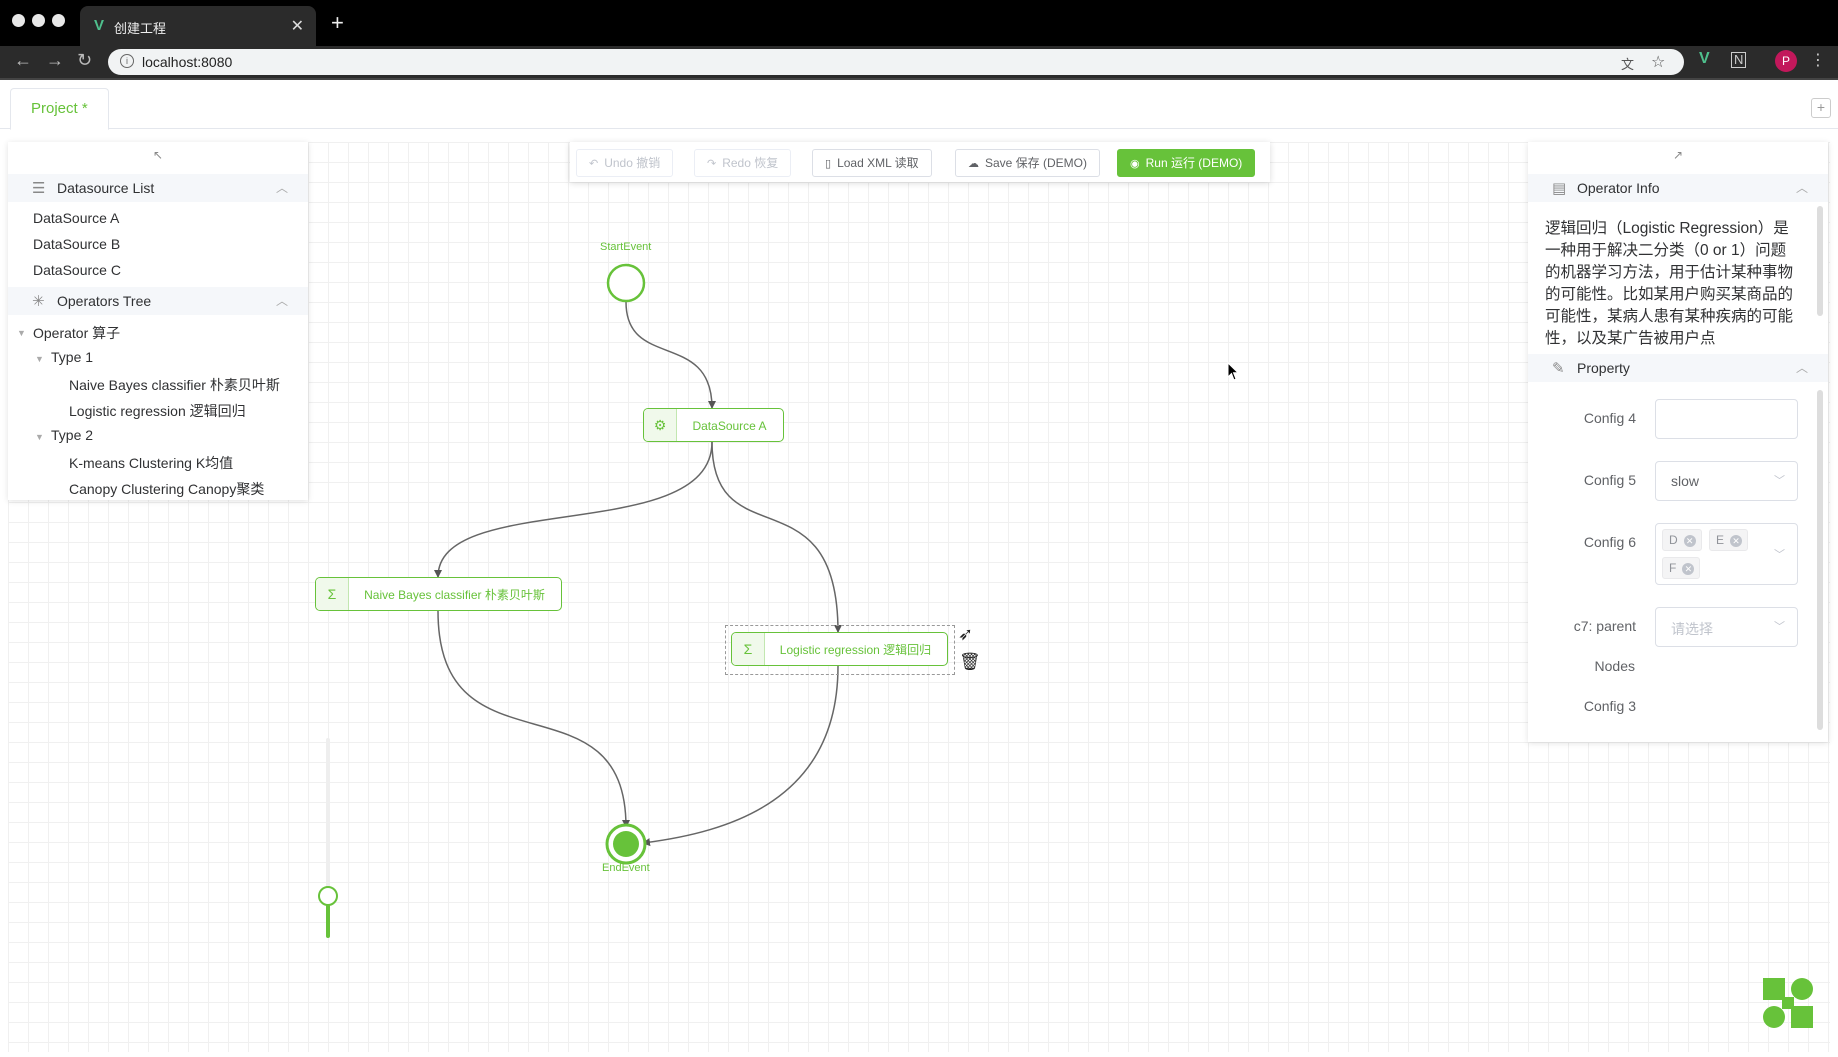 The width and height of the screenshot is (1838, 1057). I want to click on node-datasource-a: ⚙ DataSource A, so click(713, 425).